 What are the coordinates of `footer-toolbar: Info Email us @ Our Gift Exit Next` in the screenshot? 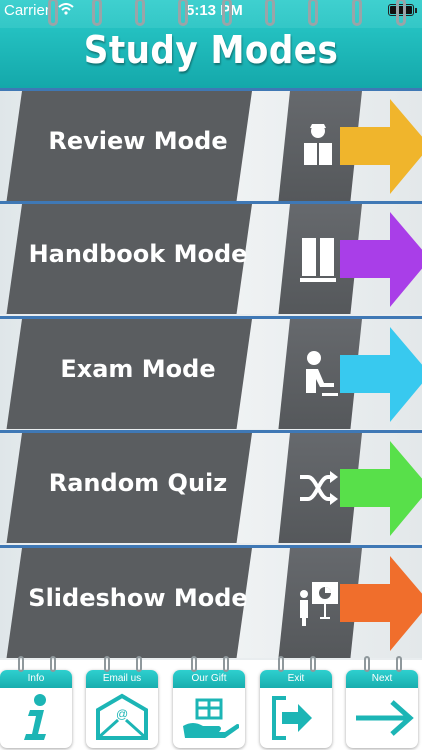 It's located at (211, 703).